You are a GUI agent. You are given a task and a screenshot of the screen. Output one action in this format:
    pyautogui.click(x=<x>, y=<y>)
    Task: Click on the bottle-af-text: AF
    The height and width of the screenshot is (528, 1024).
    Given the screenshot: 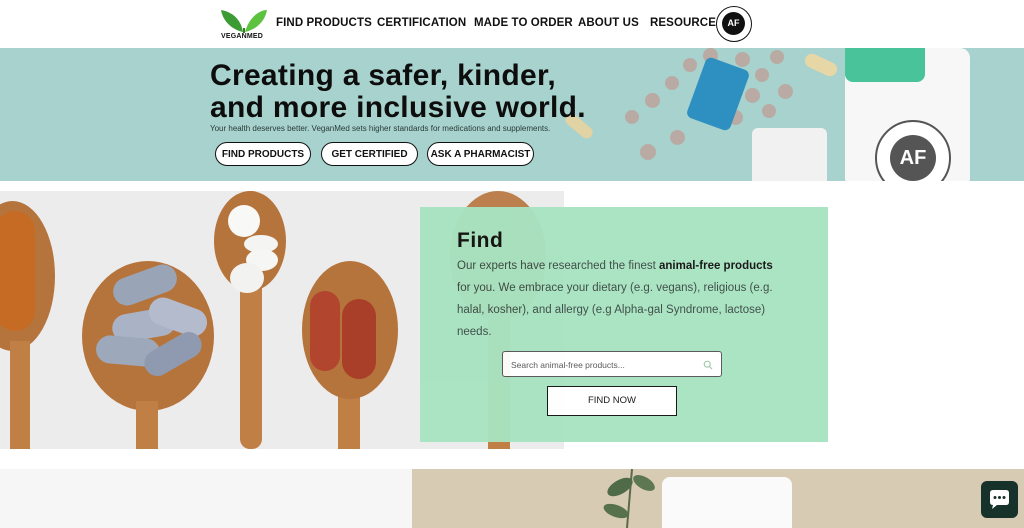 What is the action you would take?
    pyautogui.click(x=913, y=158)
    